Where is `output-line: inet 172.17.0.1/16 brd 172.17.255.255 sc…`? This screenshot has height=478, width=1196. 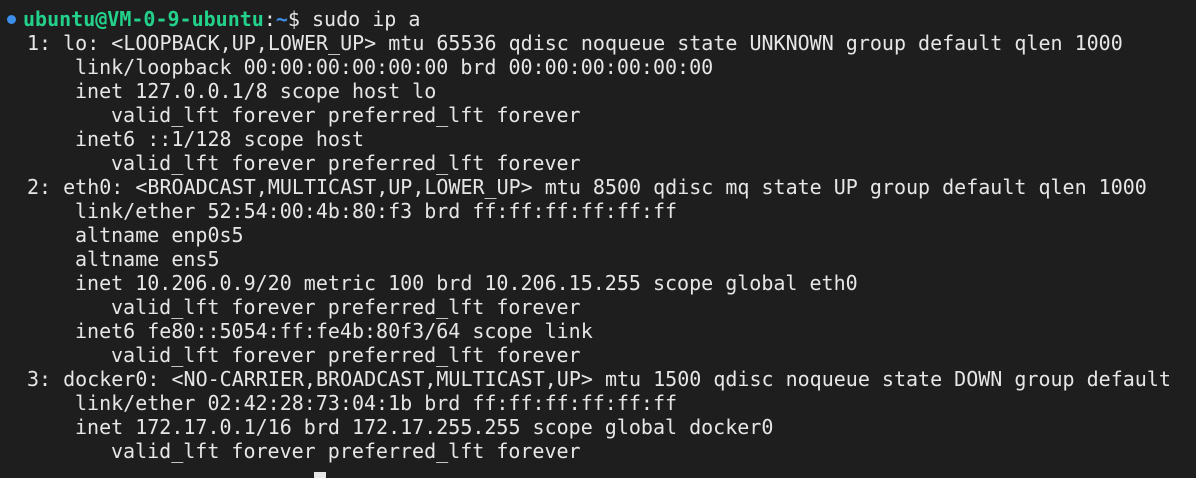
output-line: inet 172.17.0.1/16 brd 172.17.255.255 sc… is located at coordinates (424, 427).